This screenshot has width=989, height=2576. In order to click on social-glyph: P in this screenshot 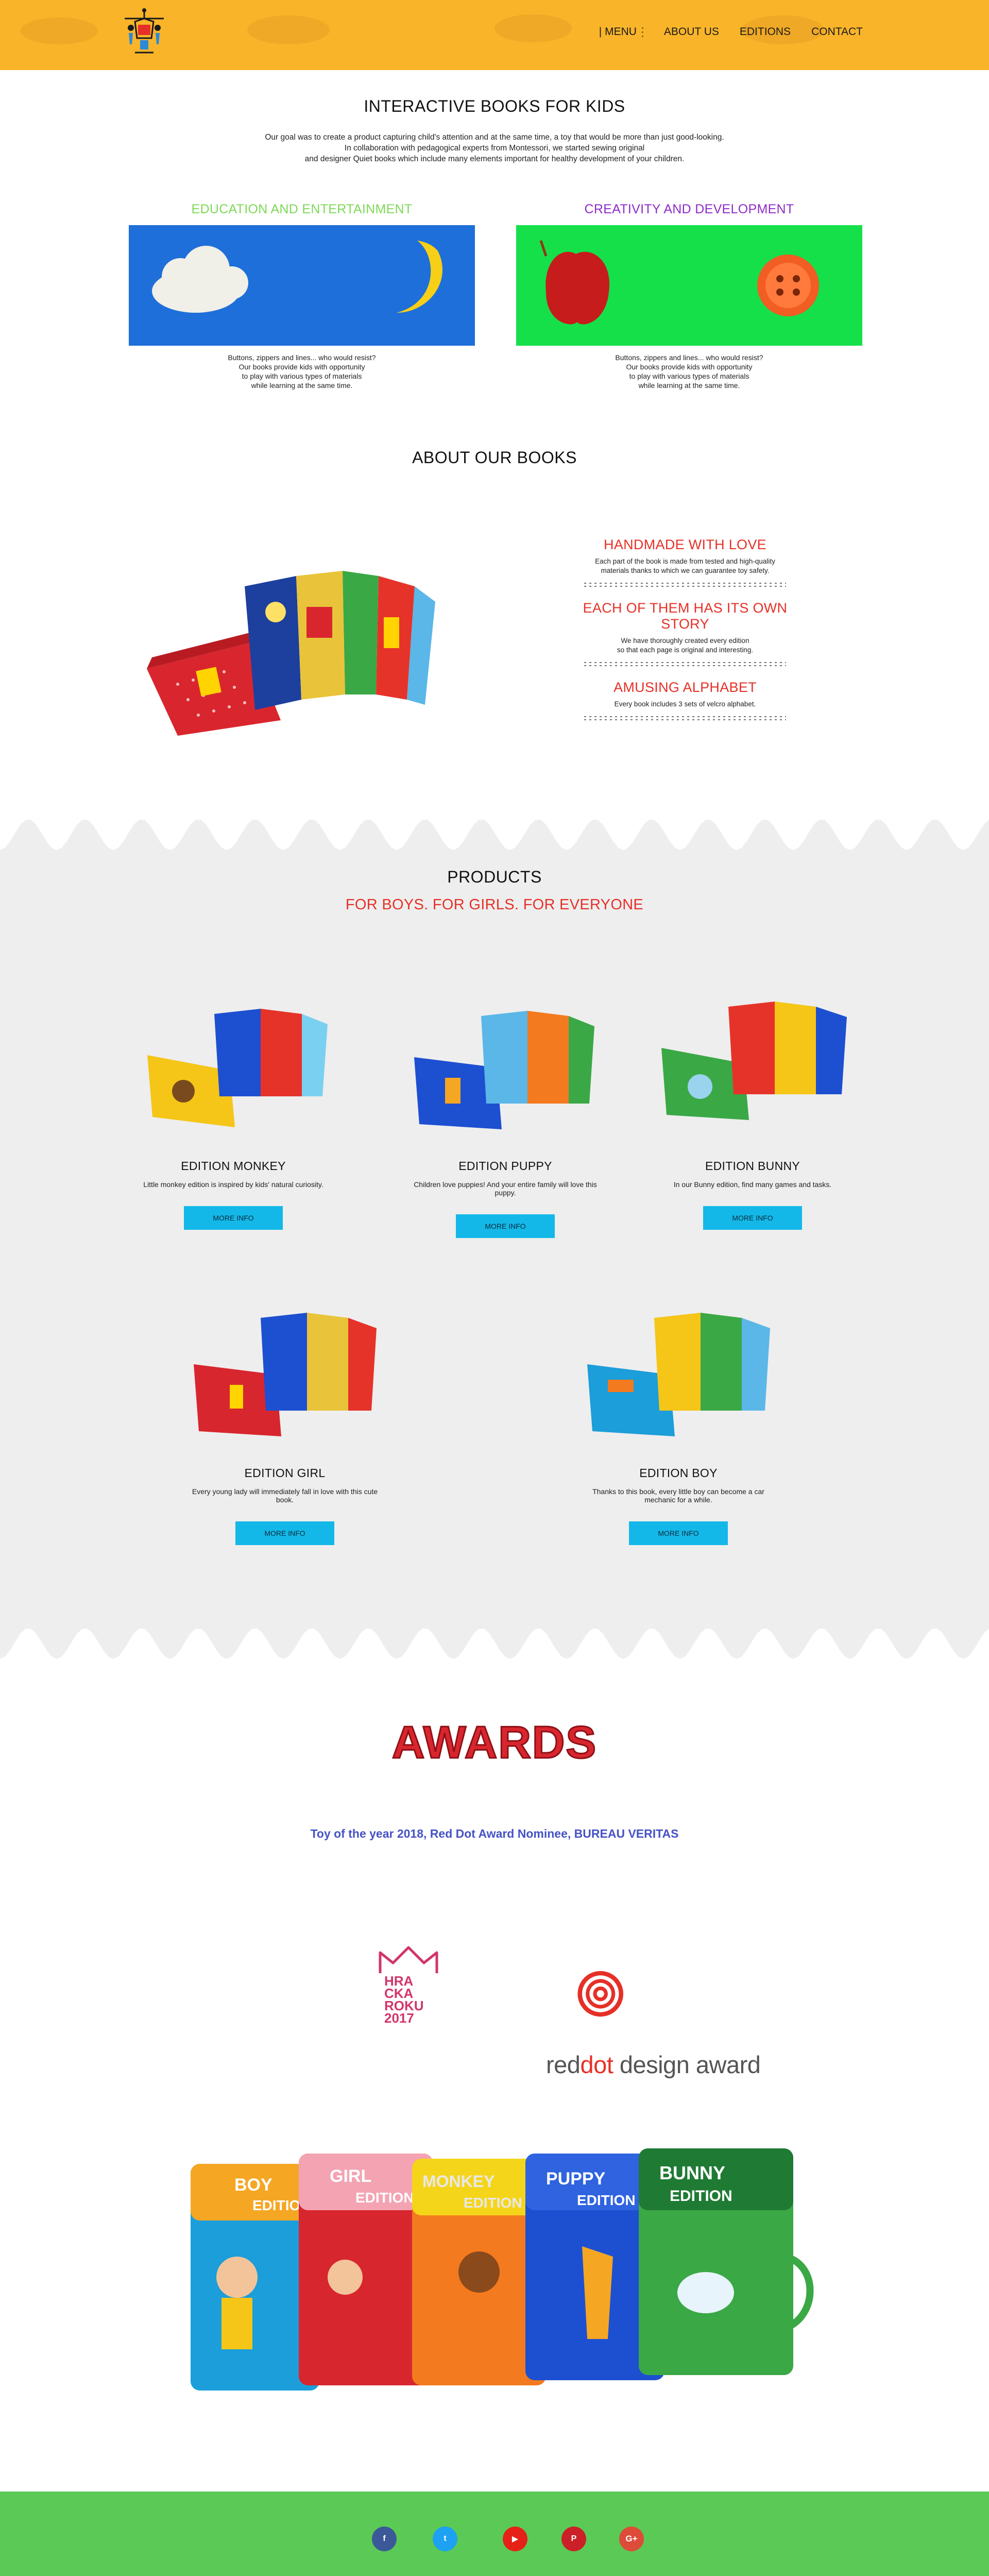, I will do `click(574, 2538)`.